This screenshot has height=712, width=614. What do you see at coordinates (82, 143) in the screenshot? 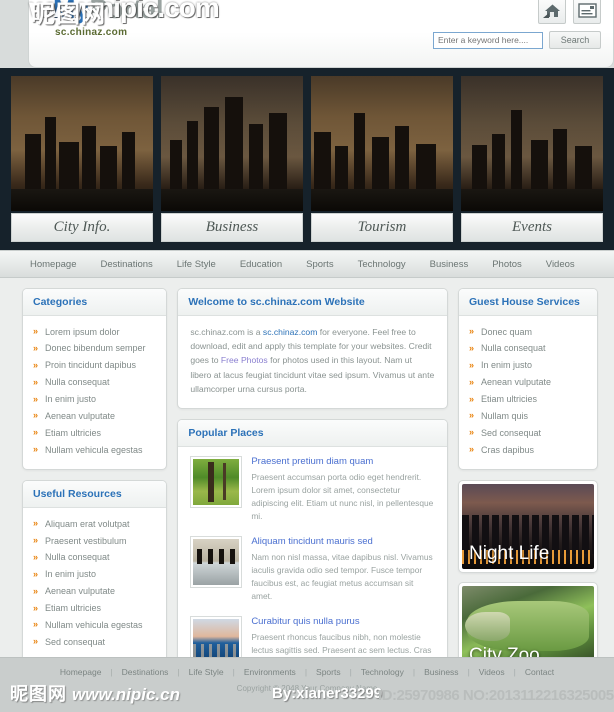
I see `banner-image-city-info` at bounding box center [82, 143].